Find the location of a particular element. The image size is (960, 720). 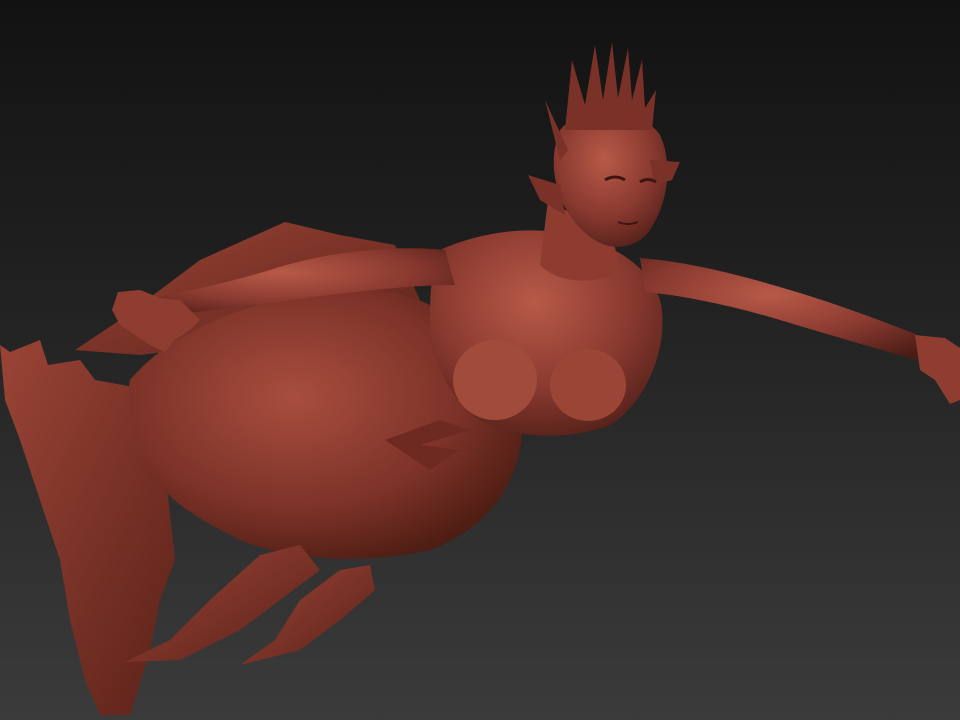

arm-right is located at coordinates (785, 310).